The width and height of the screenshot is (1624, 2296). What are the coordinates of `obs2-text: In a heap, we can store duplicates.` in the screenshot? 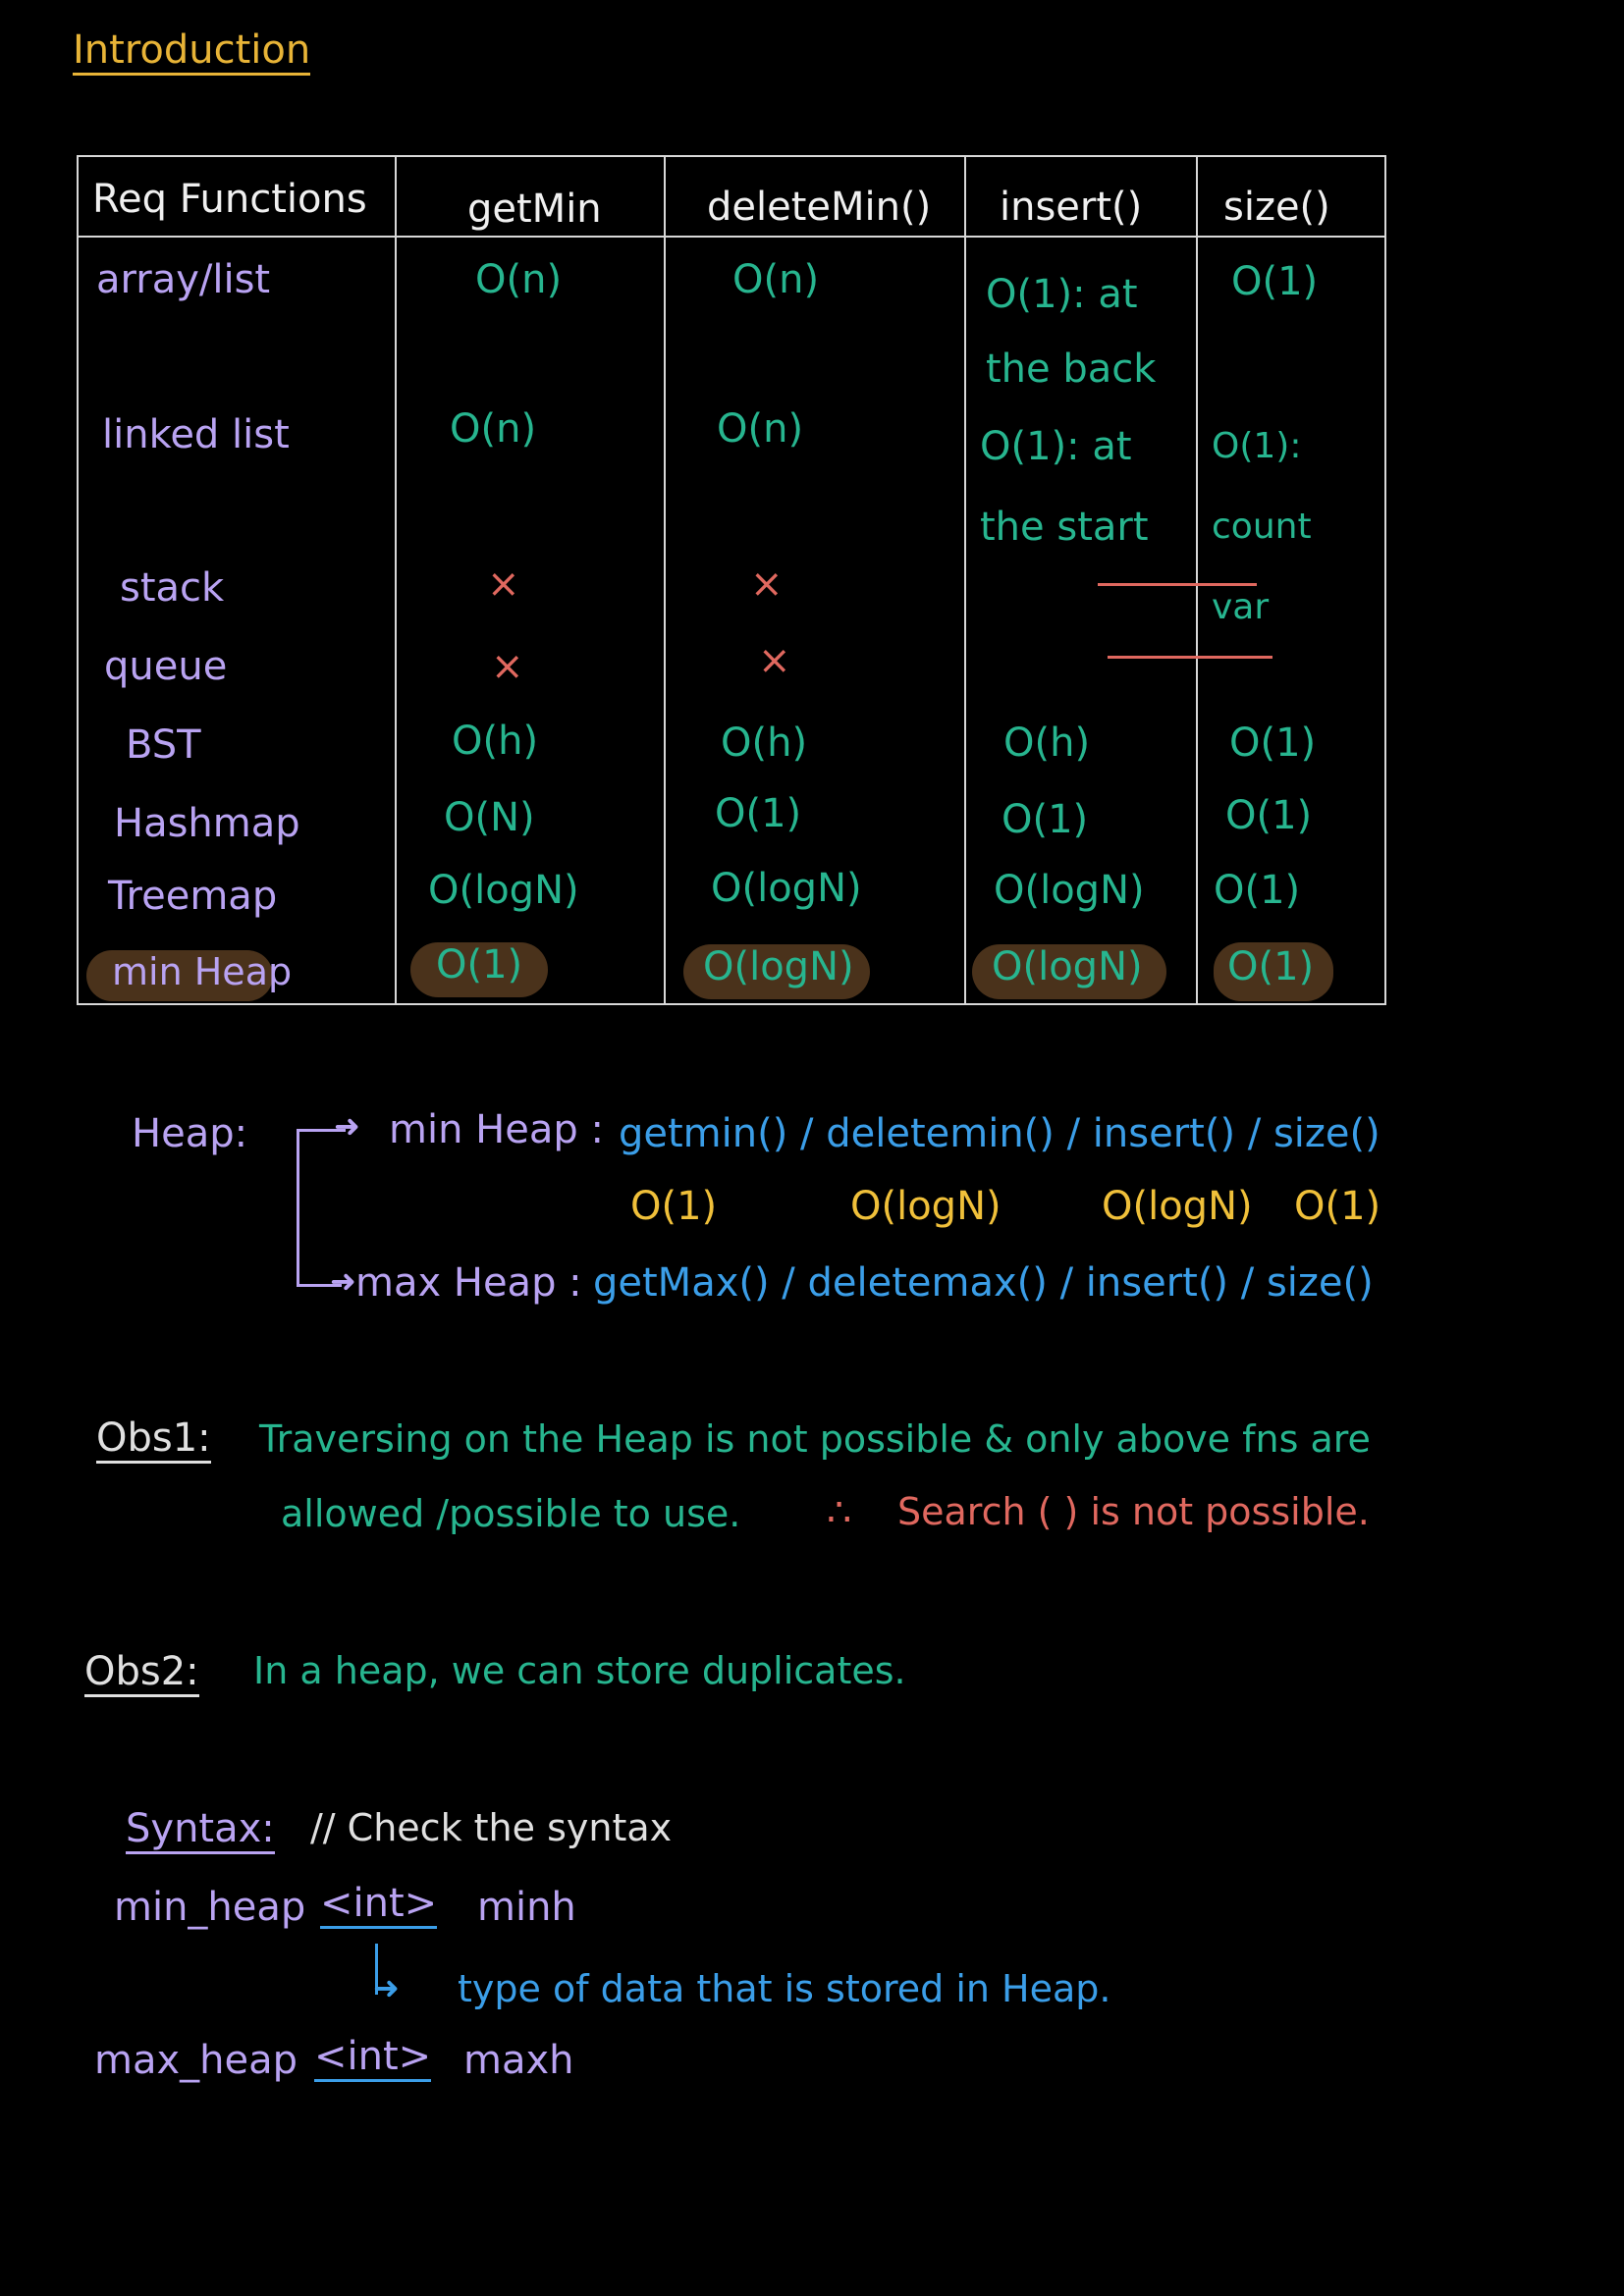 It's located at (579, 1670).